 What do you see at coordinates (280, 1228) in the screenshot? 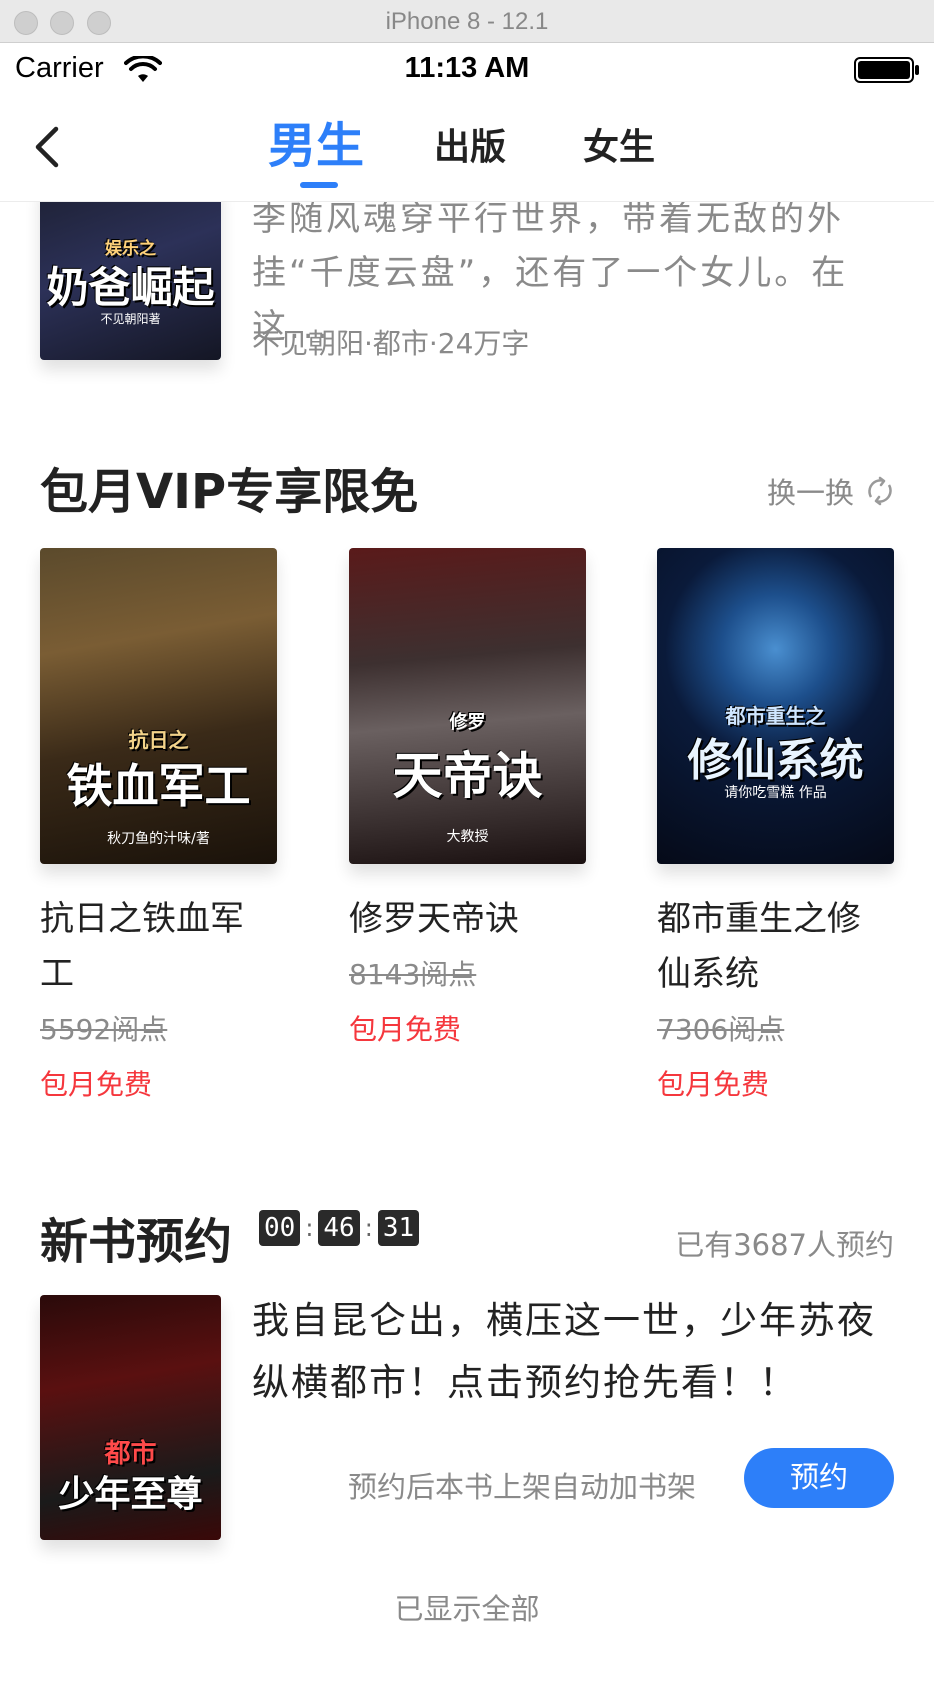
I see `timer-hours: 00` at bounding box center [280, 1228].